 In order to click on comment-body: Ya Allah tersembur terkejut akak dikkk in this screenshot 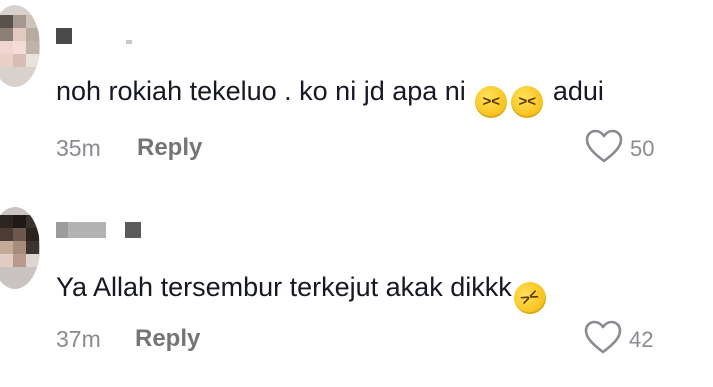, I will do `click(284, 287)`.